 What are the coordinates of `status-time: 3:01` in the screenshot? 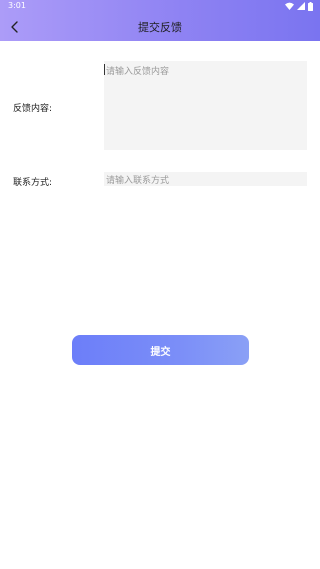 It's located at (17, 5).